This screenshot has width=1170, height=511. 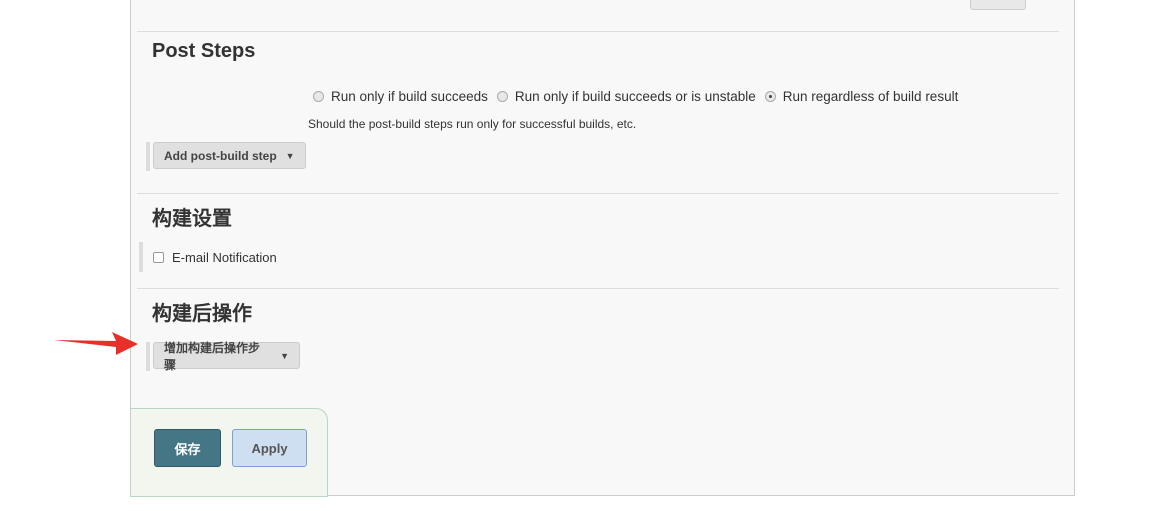 I want to click on post-steps-title: Post Steps, so click(x=204, y=51).